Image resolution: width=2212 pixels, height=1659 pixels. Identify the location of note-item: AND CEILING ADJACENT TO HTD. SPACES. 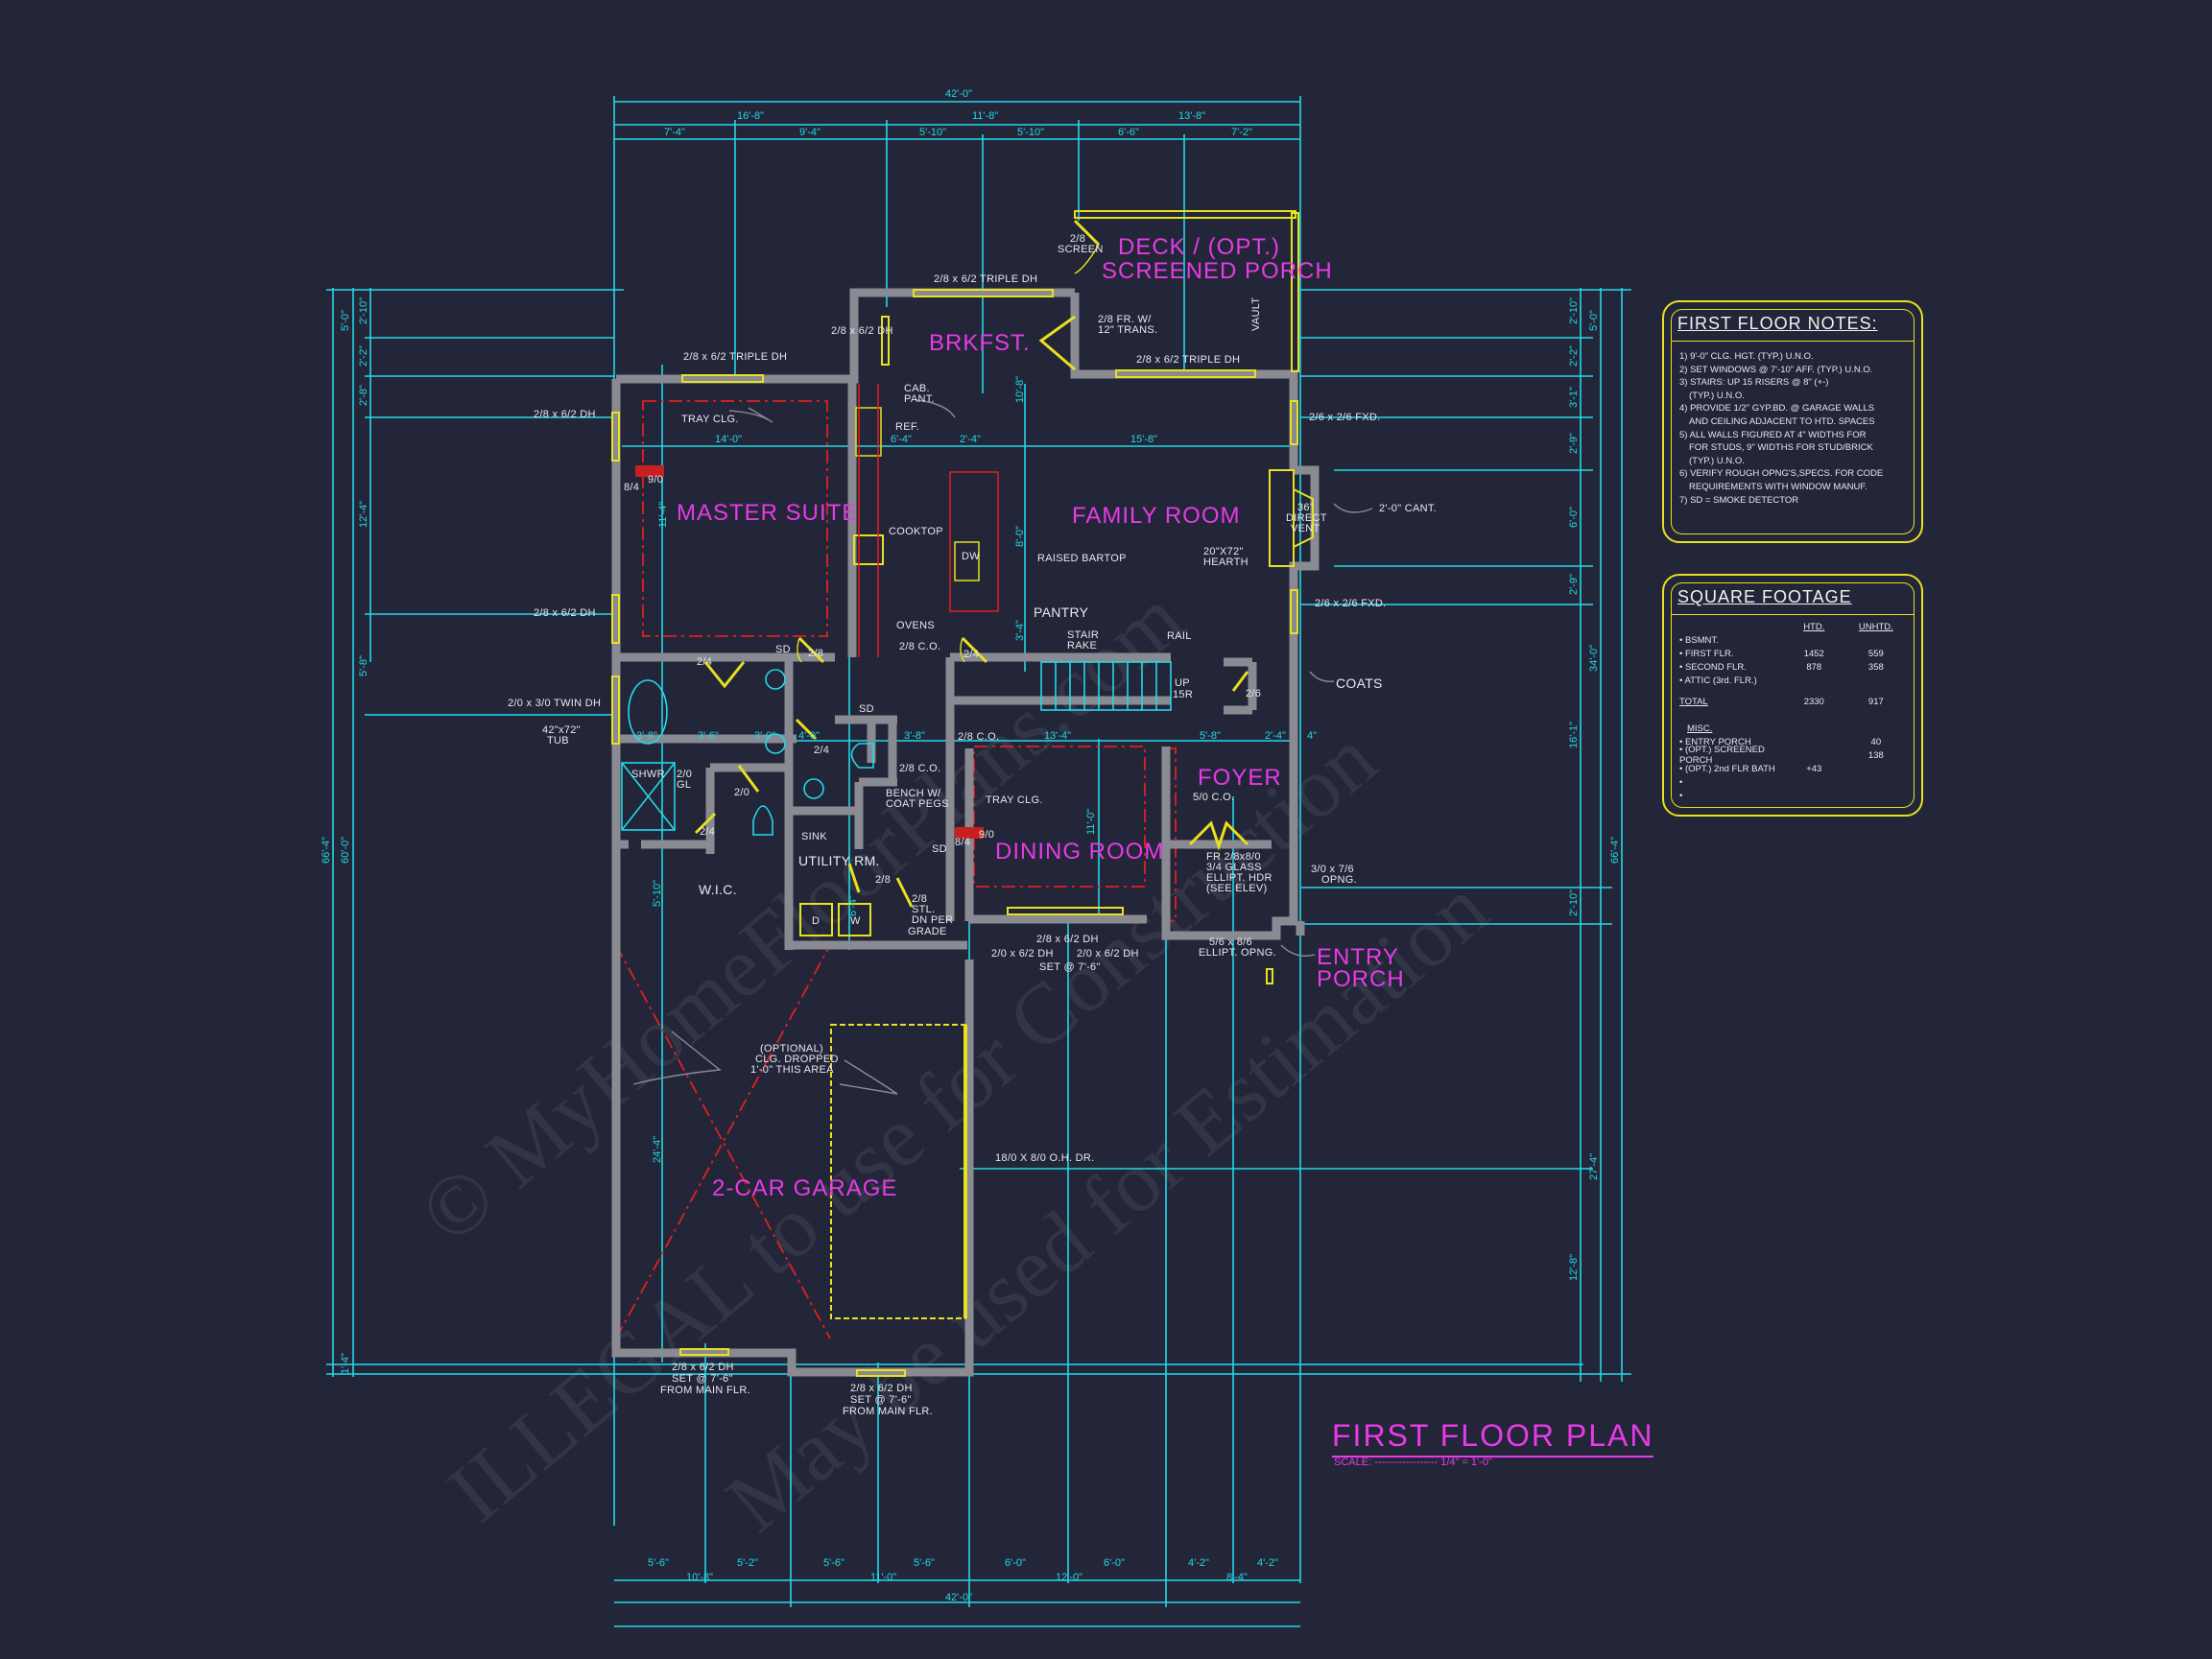
(1782, 421).